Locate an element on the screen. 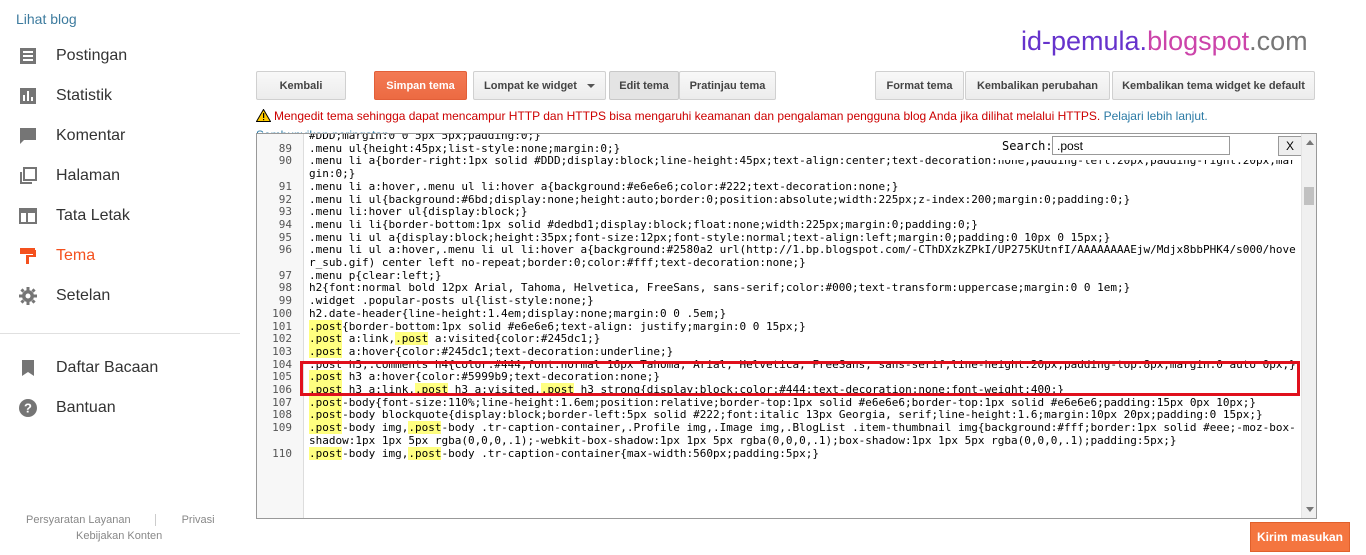  terms-link: Persyaratan Layanan is located at coordinates (78, 520).